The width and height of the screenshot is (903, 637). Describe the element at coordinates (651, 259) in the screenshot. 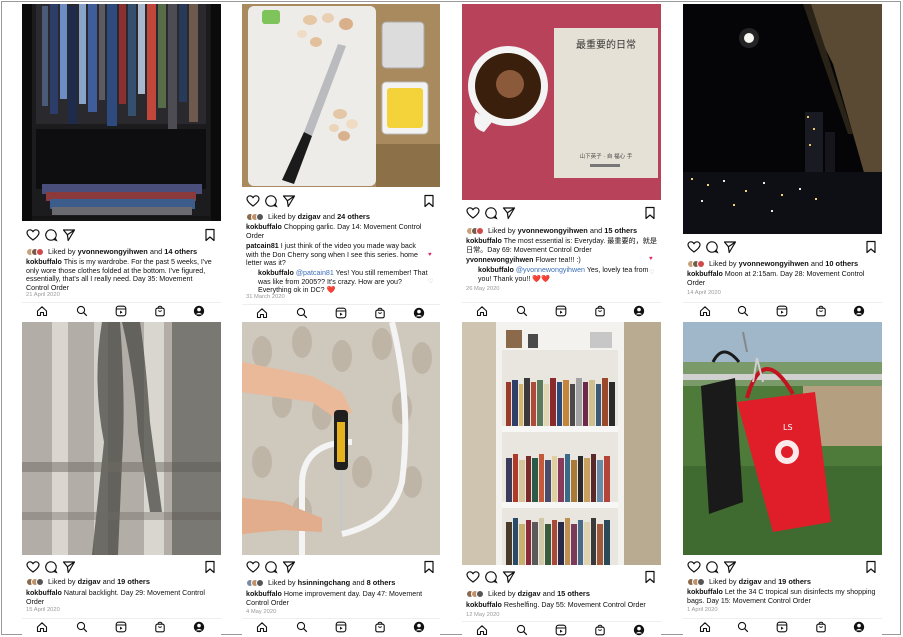

I see `comment-like-heart-icon: ♥` at that location.